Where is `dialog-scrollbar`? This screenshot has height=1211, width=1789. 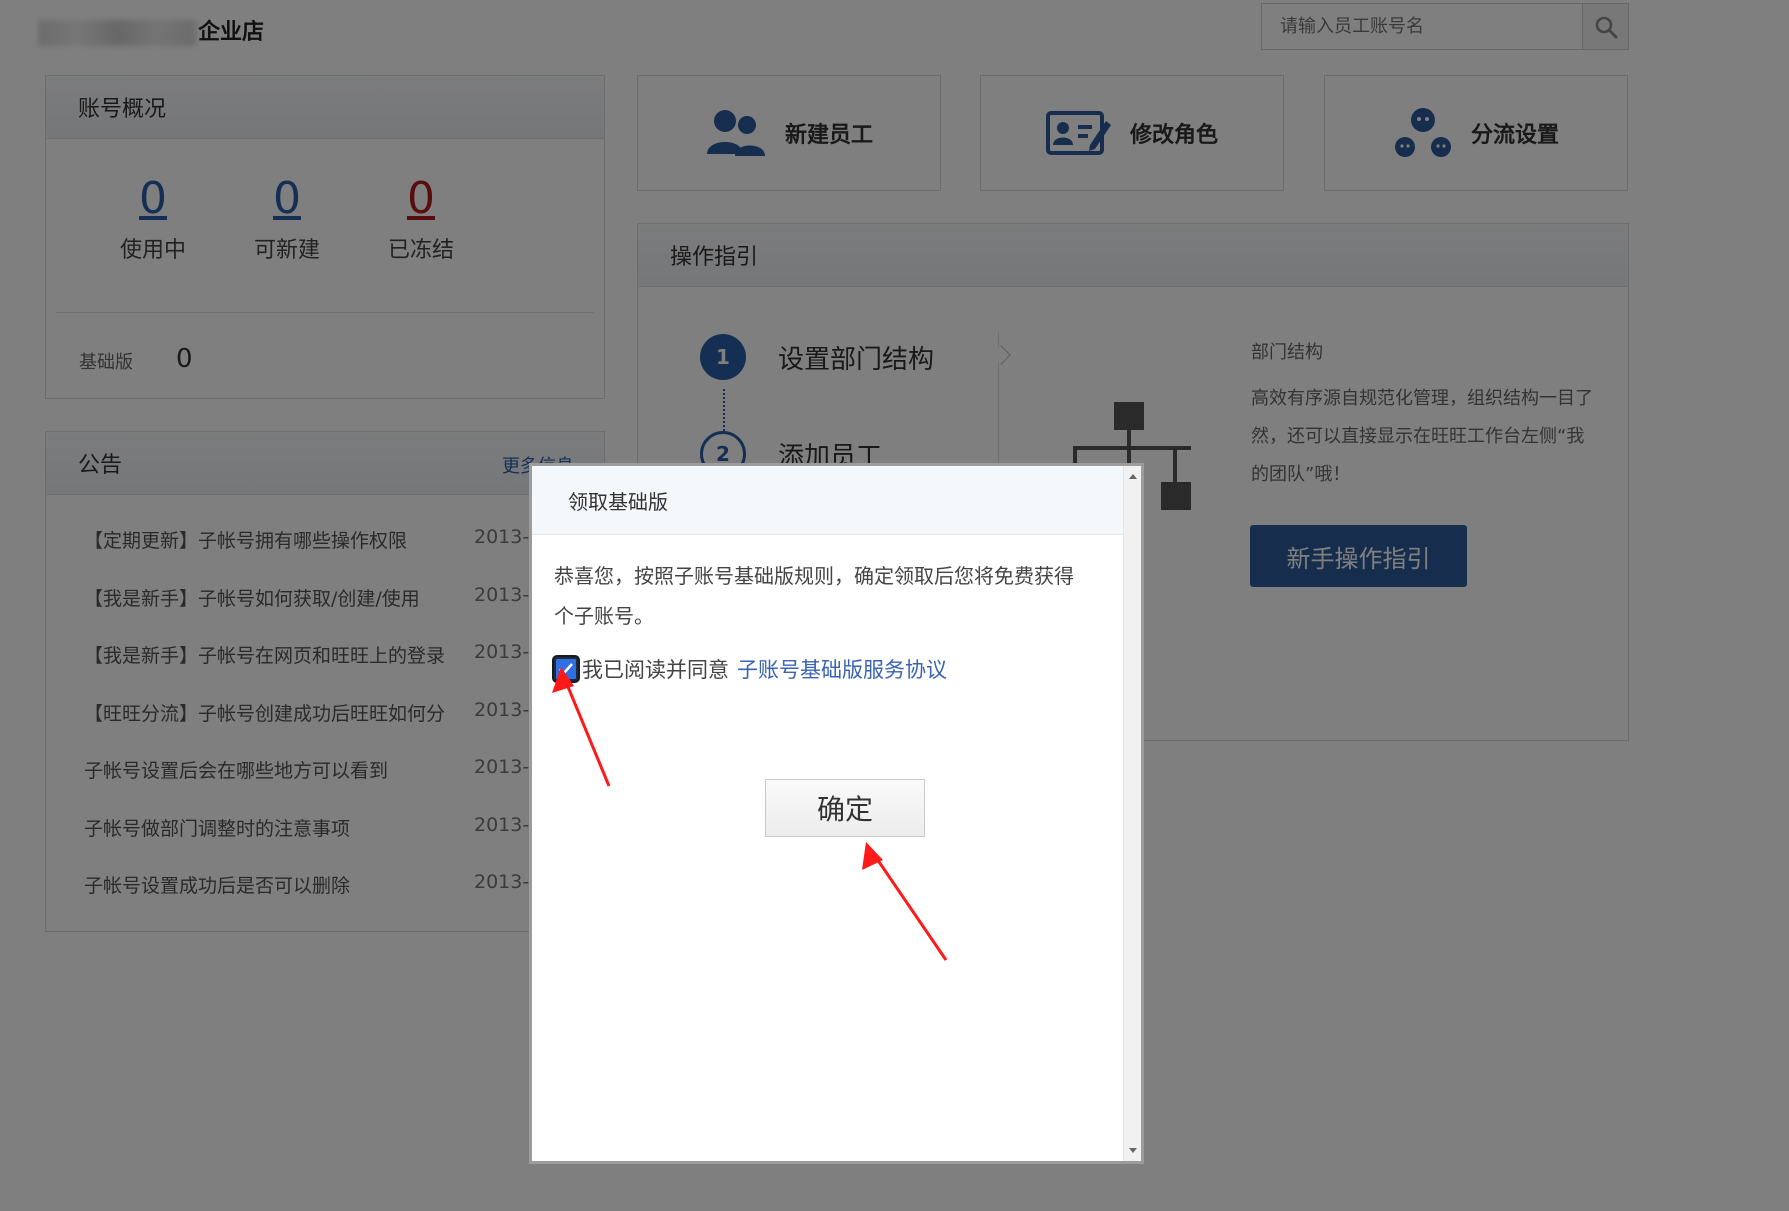
dialog-scrollbar is located at coordinates (1132, 813).